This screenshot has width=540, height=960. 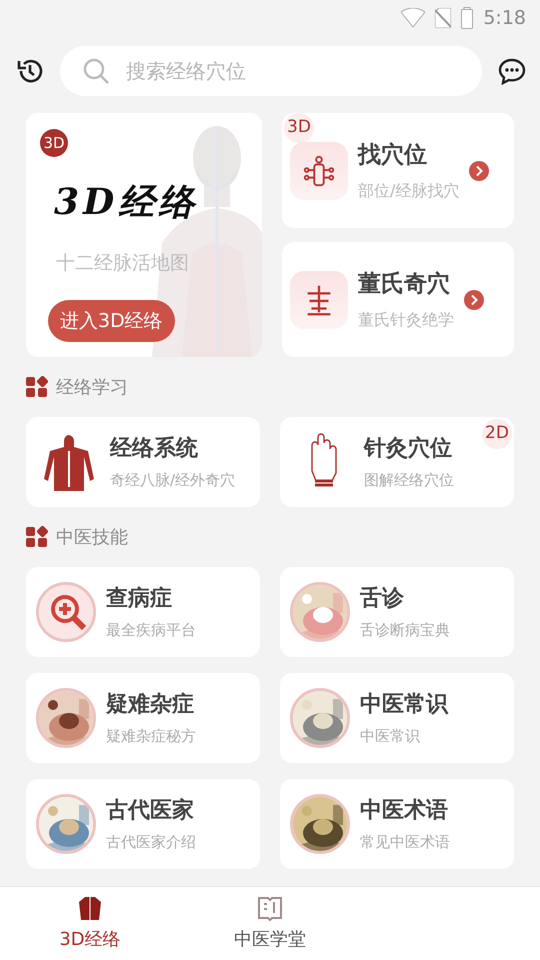 What do you see at coordinates (404, 811) in the screenshot?
I see `card-title: 中医术语` at bounding box center [404, 811].